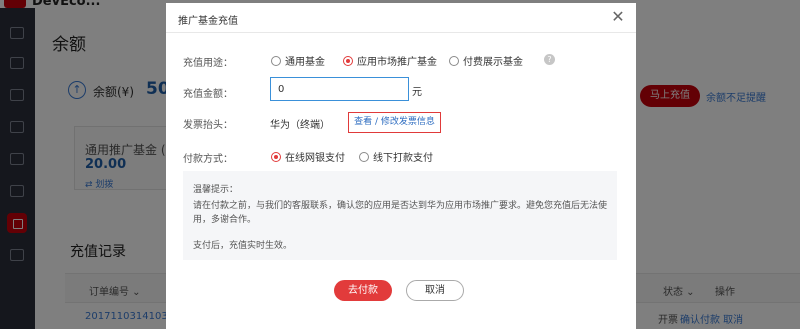 Image resolution: width=800 pixels, height=329 pixels. Describe the element at coordinates (339, 89) in the screenshot. I see `amount-input` at that location.